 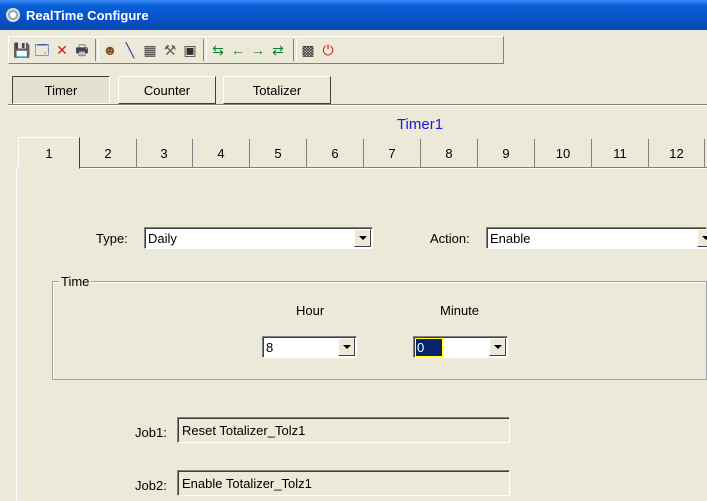 I want to click on tab-strip-baseline, so click(x=393, y=168).